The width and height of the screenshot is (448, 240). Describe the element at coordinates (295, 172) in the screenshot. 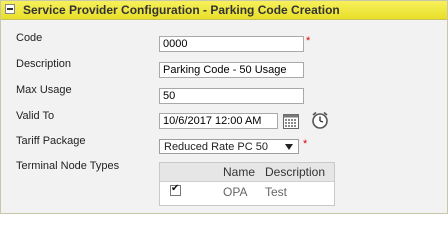

I see `column-header-description: Description` at that location.